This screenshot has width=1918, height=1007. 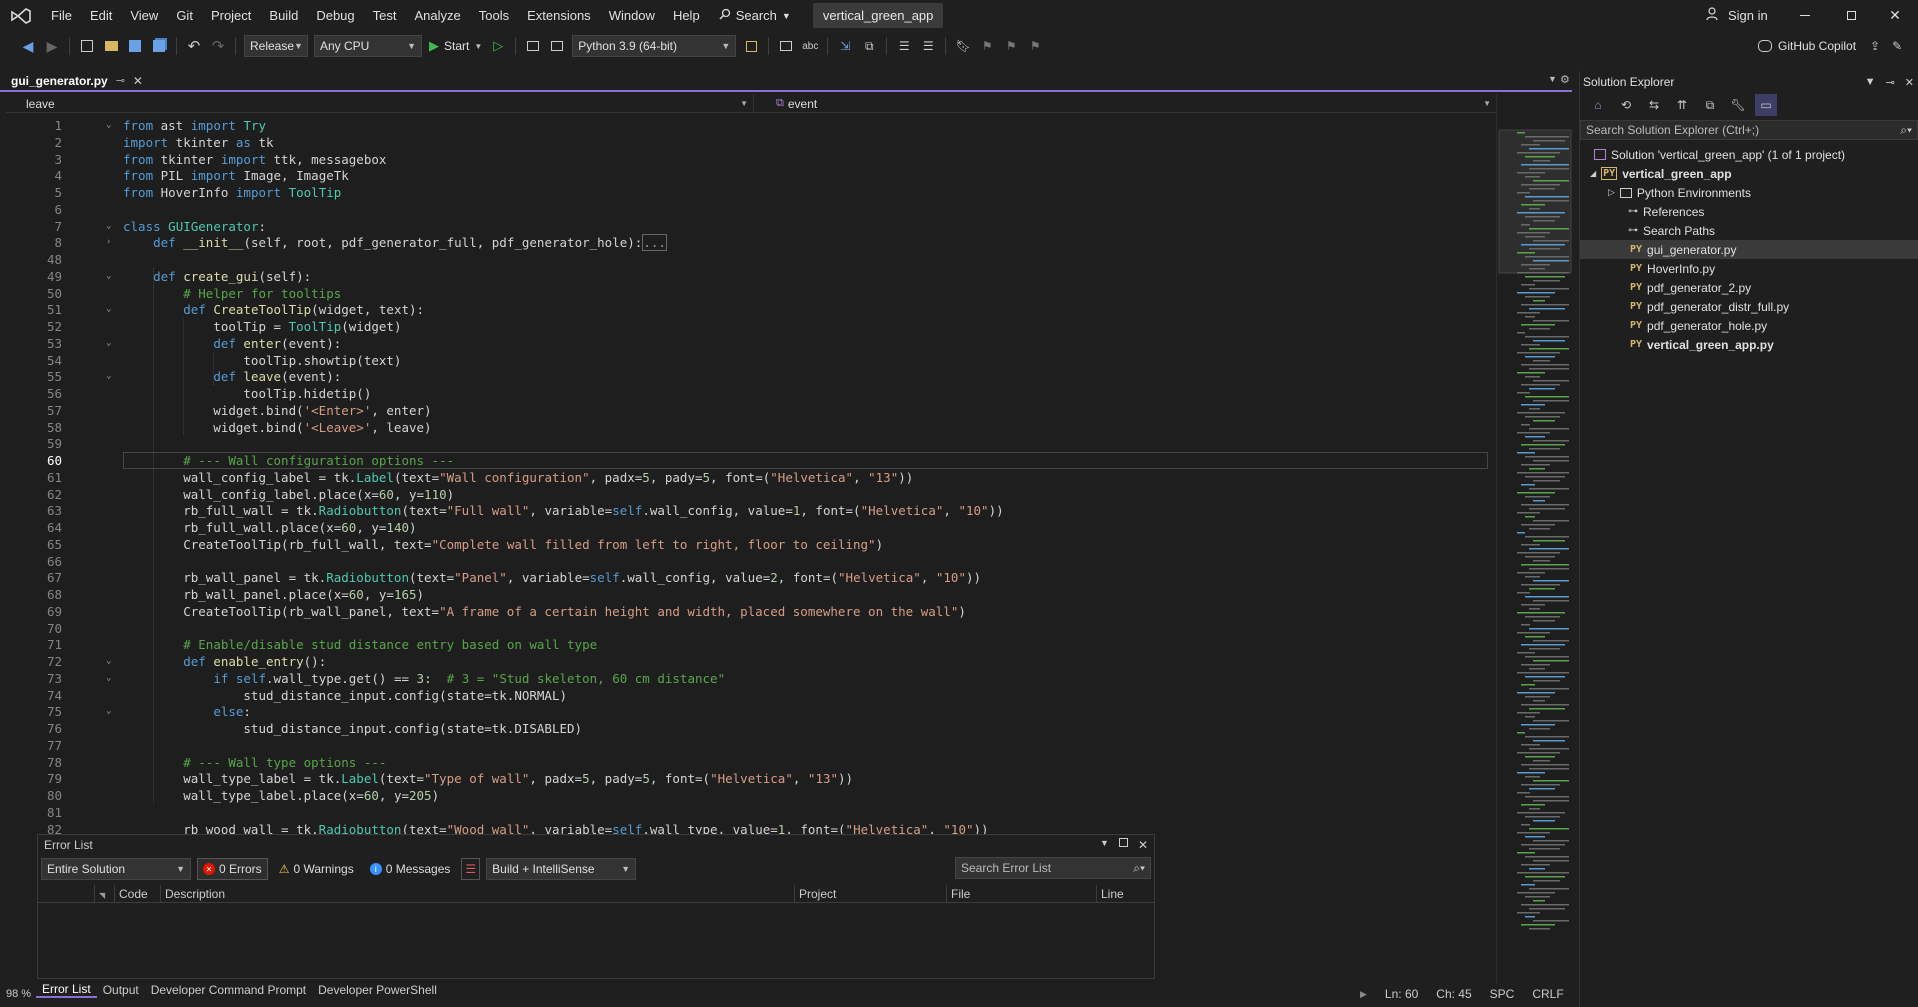 What do you see at coordinates (869, 46) in the screenshot?
I see `browse-button: ⧉` at bounding box center [869, 46].